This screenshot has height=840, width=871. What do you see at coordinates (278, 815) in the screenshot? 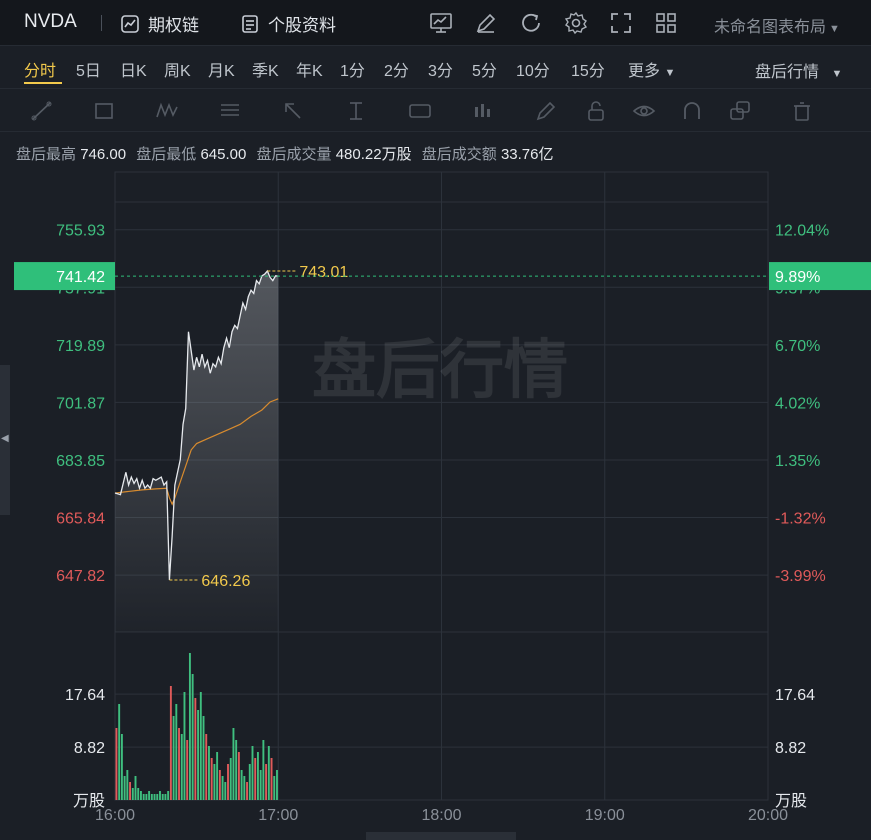
I see `time-tick-label: 17:00` at bounding box center [278, 815].